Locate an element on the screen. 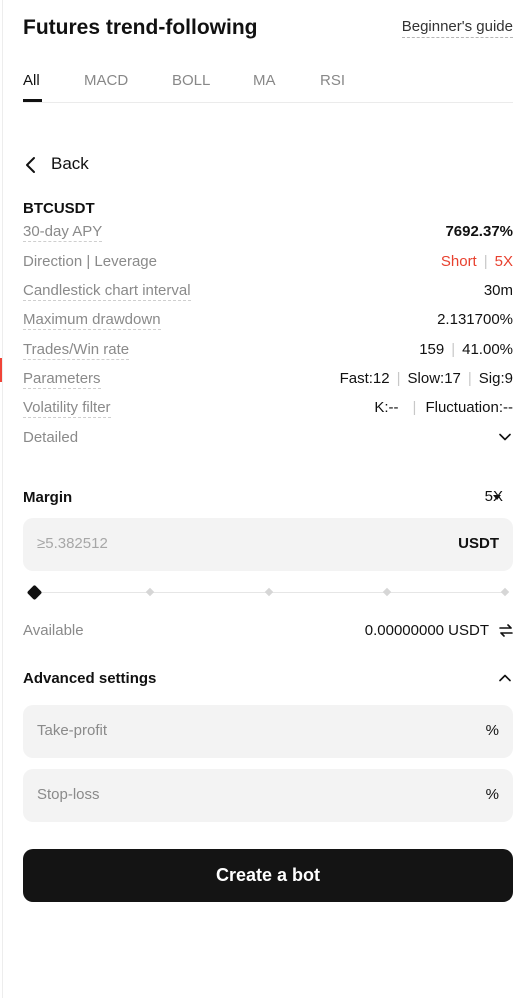 This screenshot has height=998, width=524. page-title: Futures trend-following is located at coordinates (140, 27).